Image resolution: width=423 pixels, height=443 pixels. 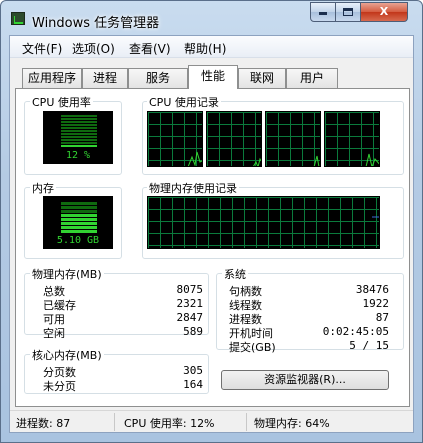 I want to click on title-bar: Windows 任务管理器 X, so click(x=211, y=18).